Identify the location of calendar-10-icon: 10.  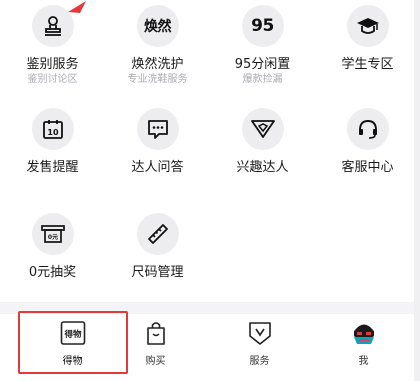
(52, 129).